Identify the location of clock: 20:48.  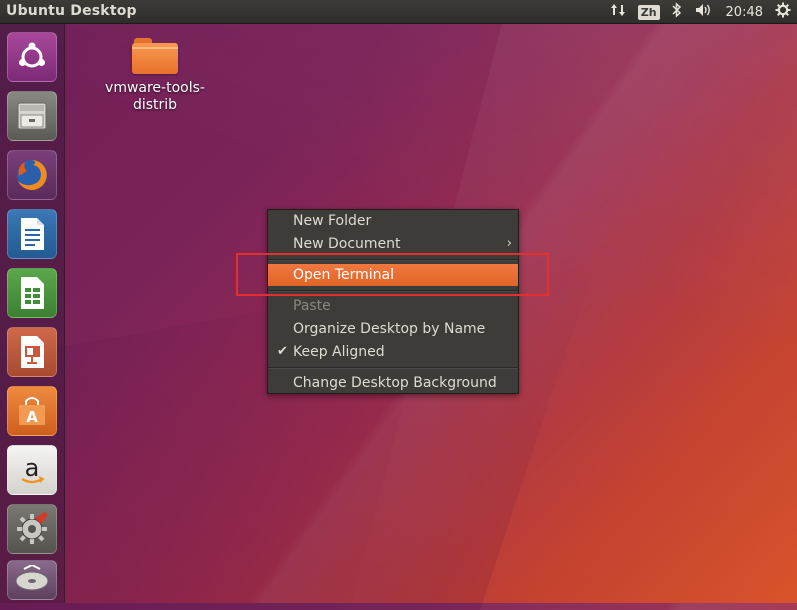
(744, 12).